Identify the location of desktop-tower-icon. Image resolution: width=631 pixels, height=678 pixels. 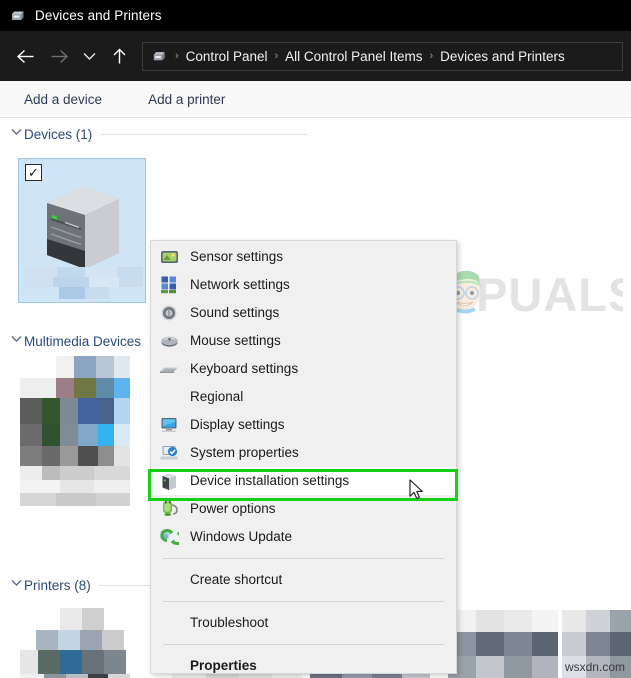
(83, 227).